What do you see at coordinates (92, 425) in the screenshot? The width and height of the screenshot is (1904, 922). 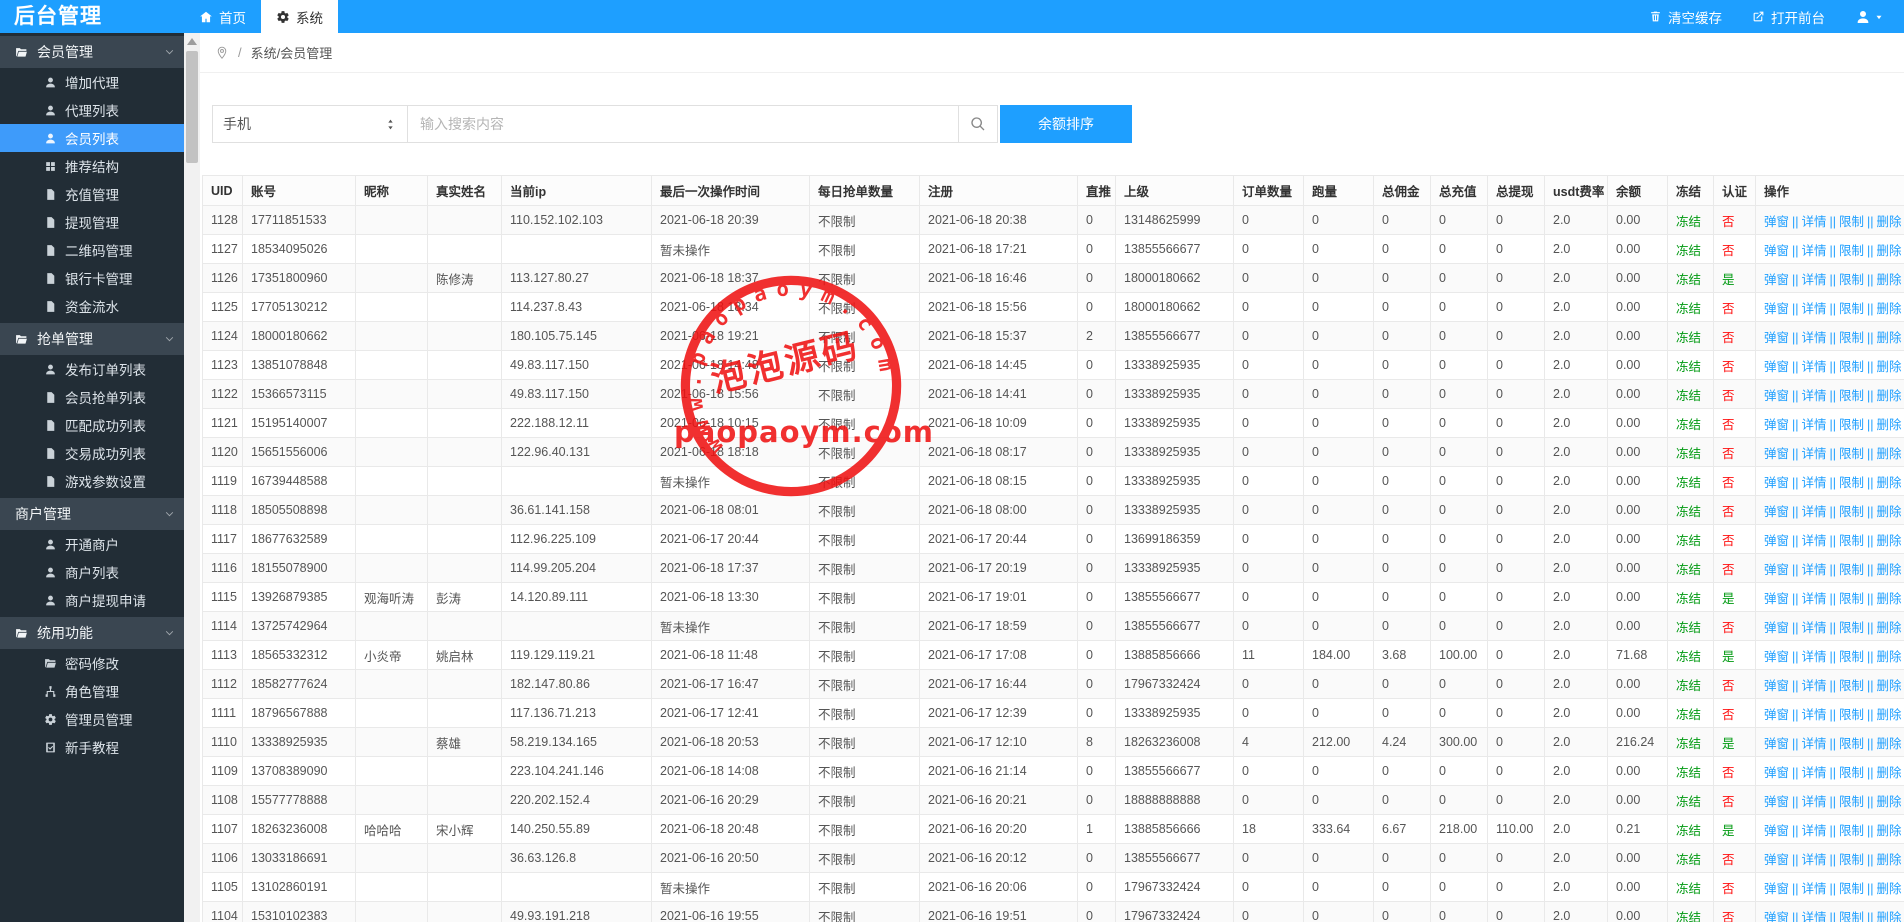 I see `sidebar-item-match-success-list: 匹配成功列表` at bounding box center [92, 425].